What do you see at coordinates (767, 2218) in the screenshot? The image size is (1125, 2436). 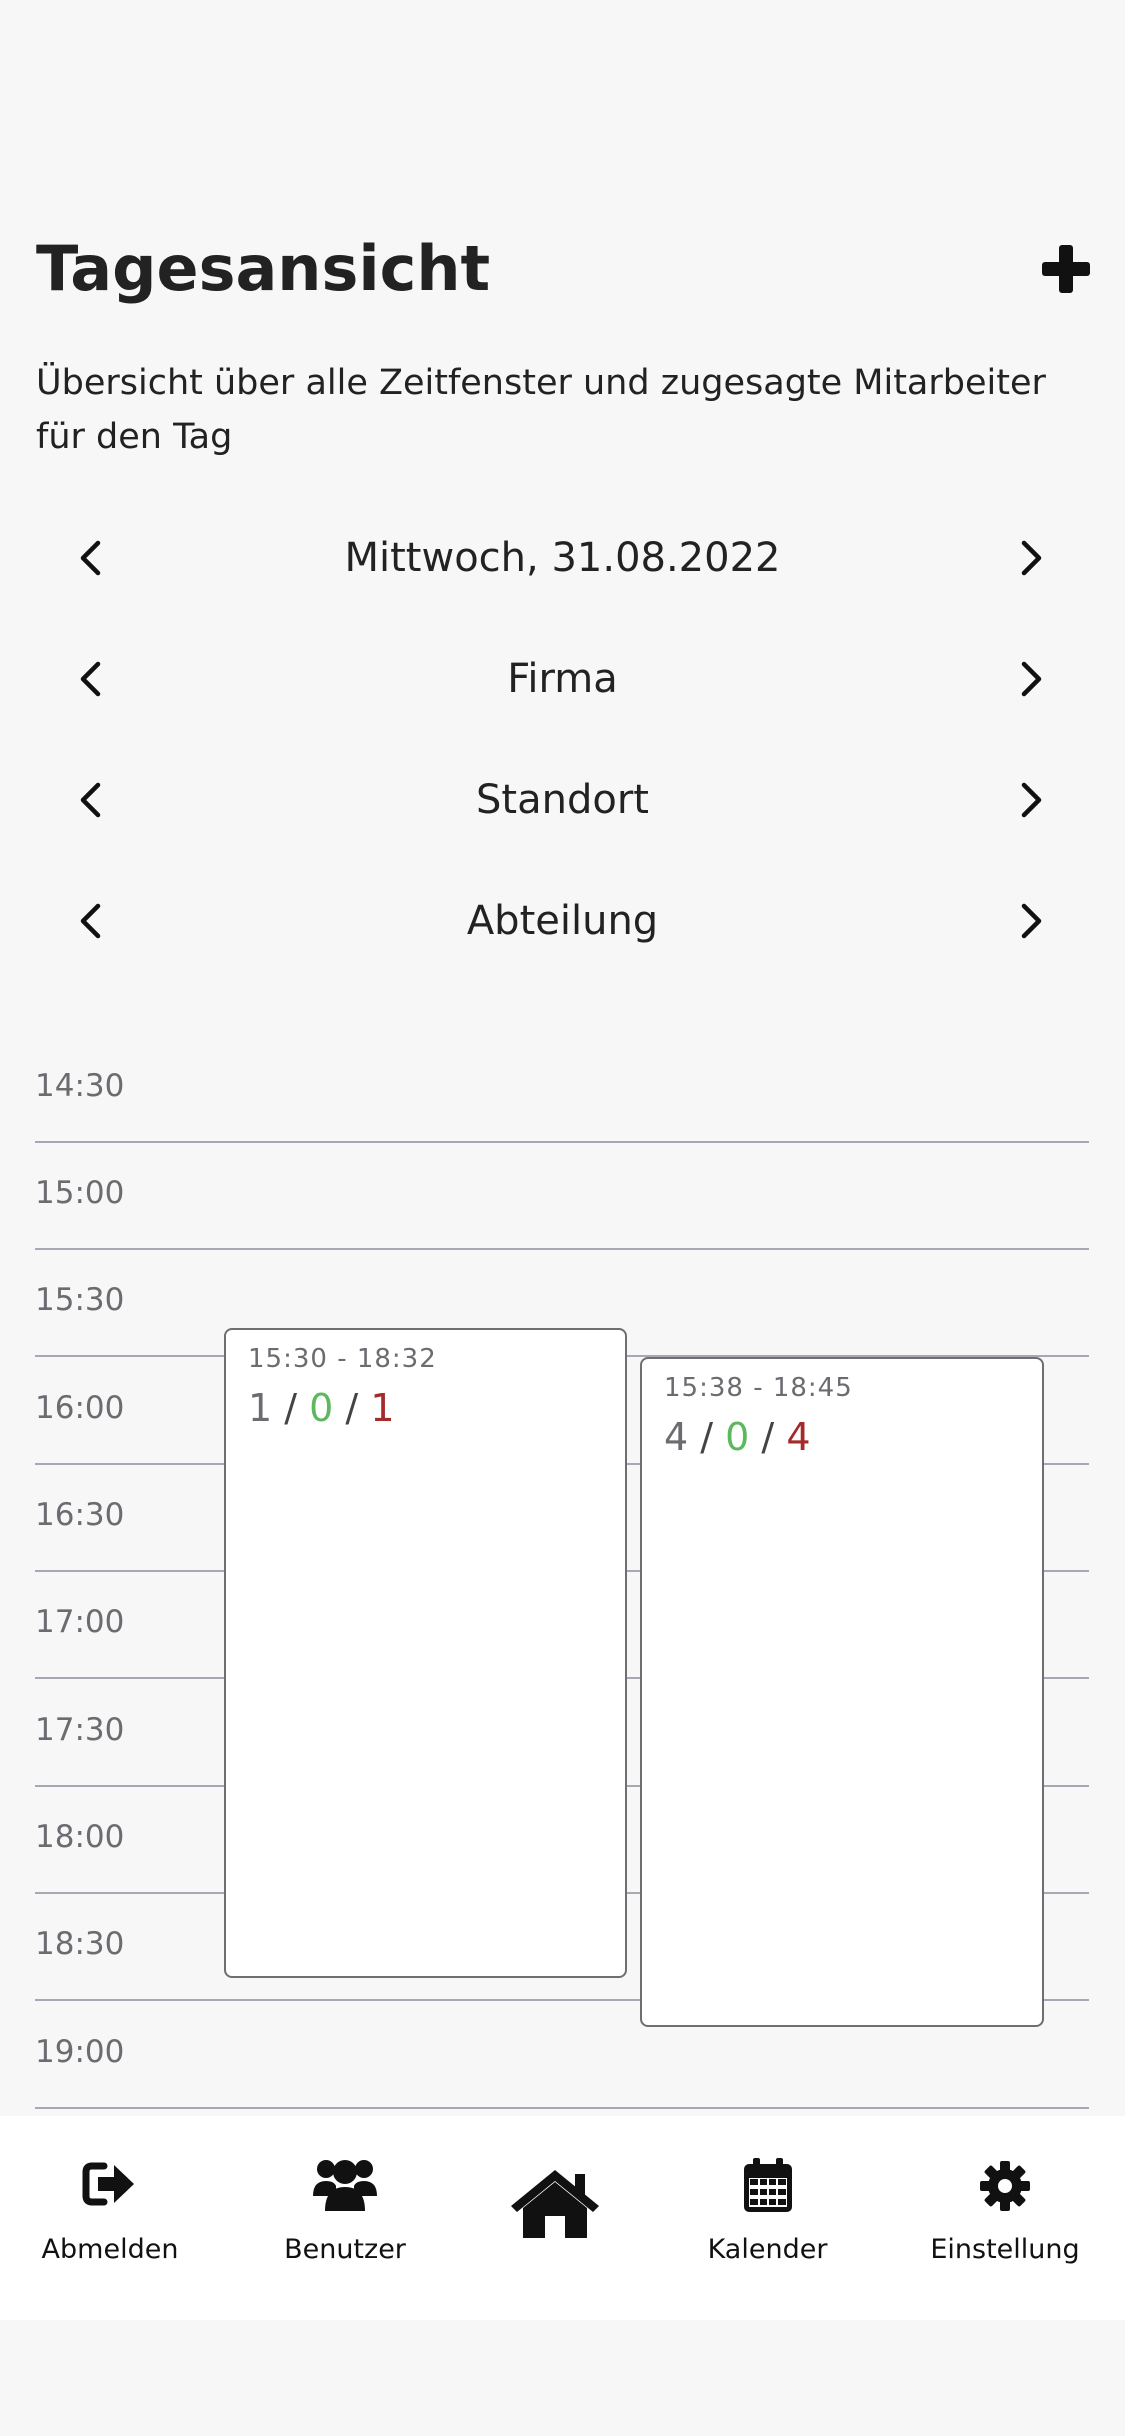 I see `nav-calendar: Kalender` at bounding box center [767, 2218].